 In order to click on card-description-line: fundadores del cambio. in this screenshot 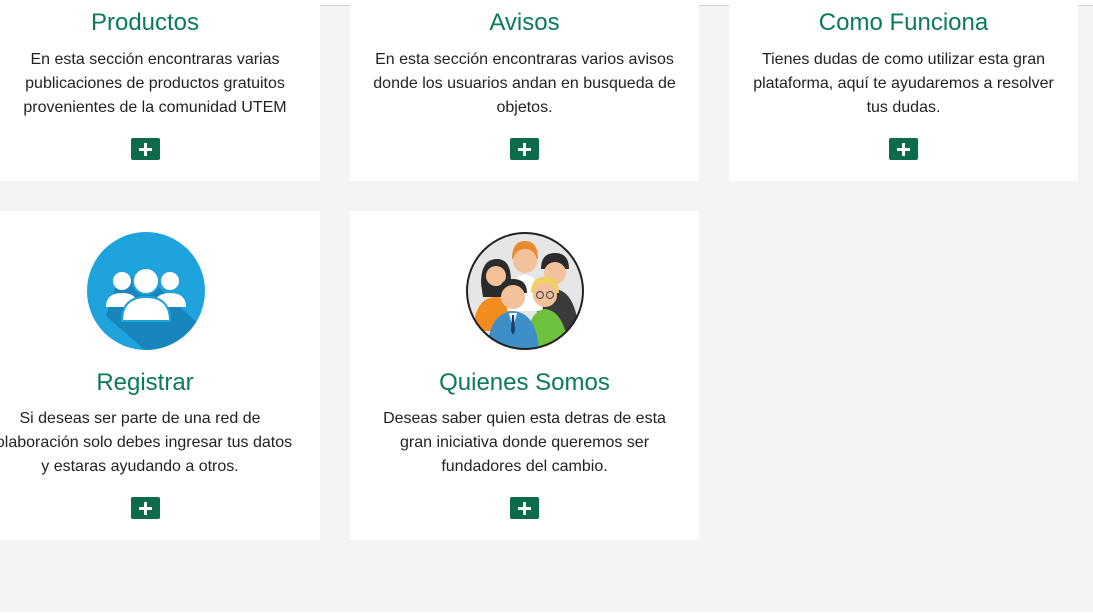, I will do `click(524, 466)`.